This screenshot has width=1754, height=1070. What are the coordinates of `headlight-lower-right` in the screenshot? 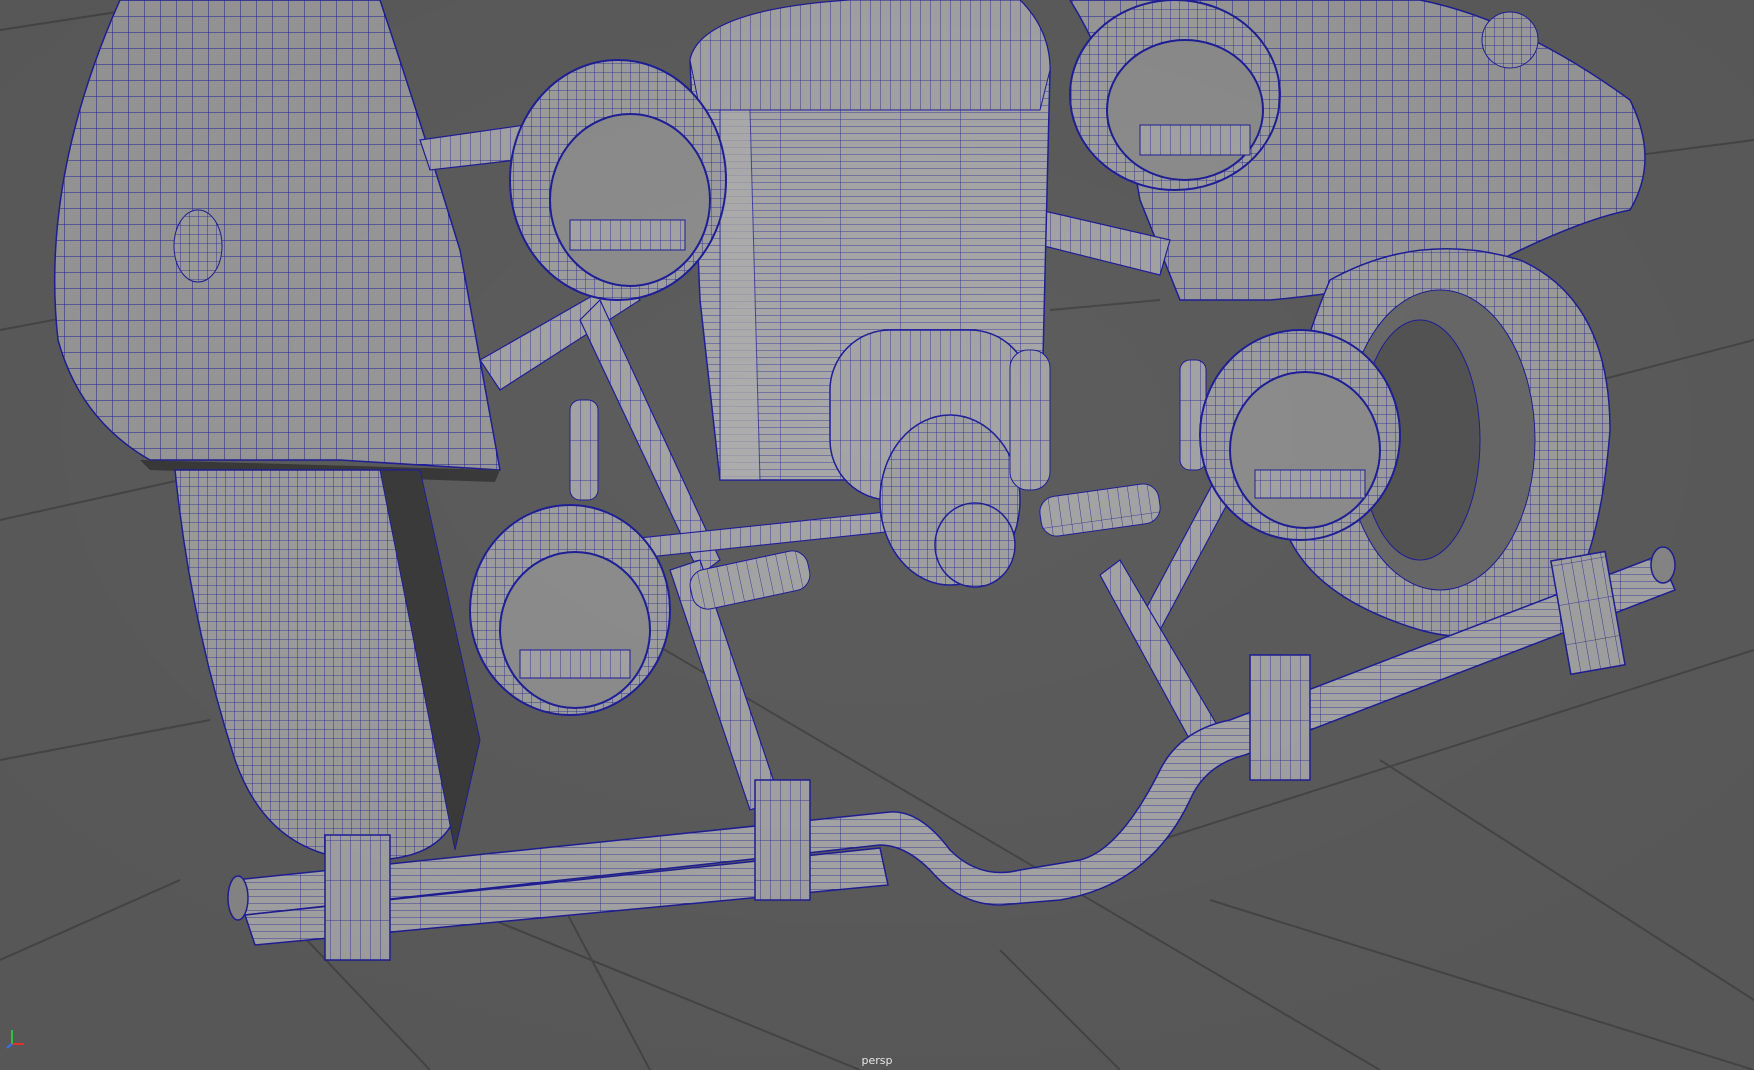 It's located at (1300, 435).